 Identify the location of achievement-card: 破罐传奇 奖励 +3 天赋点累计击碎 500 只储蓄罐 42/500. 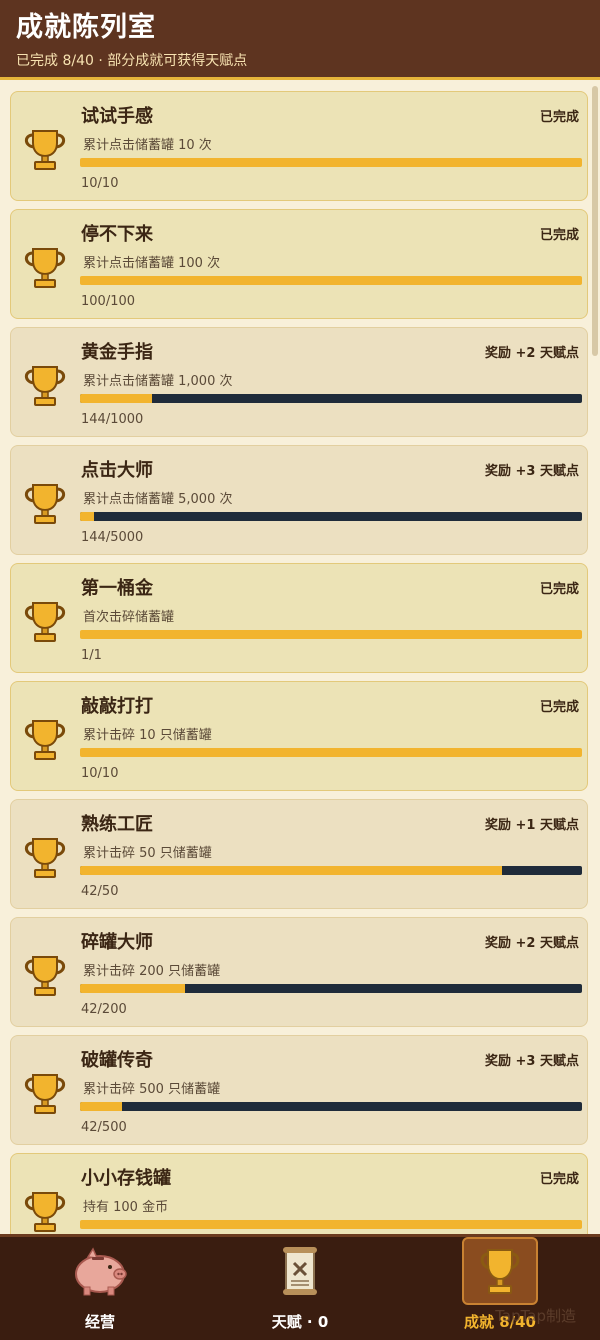
(299, 1090).